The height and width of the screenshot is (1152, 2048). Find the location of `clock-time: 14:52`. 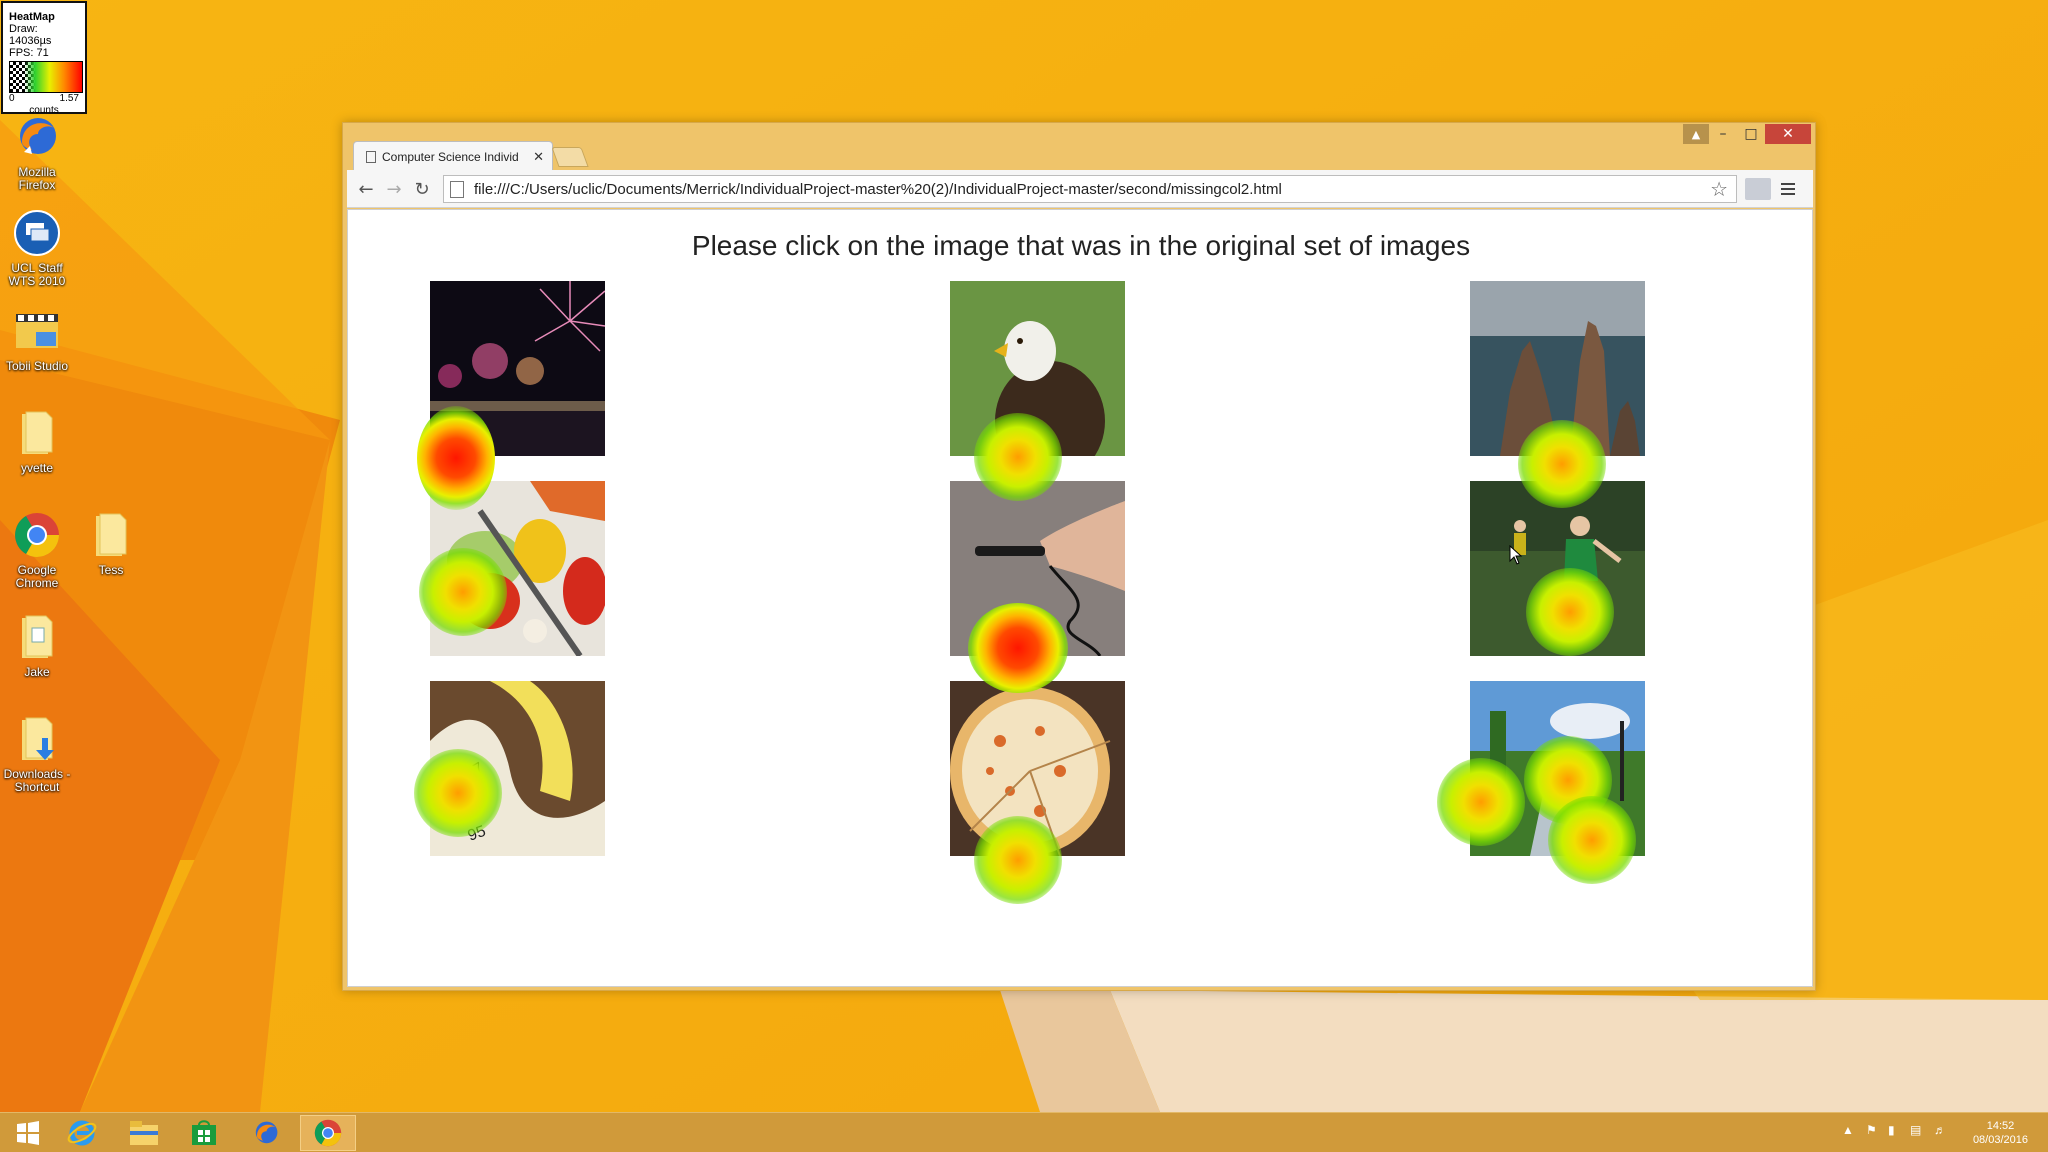

clock-time: 14:52 is located at coordinates (2000, 1126).